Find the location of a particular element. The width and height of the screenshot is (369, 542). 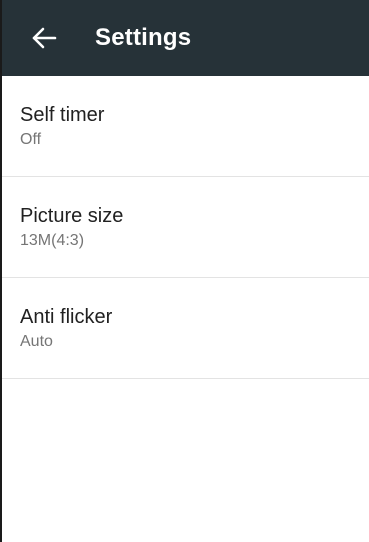

setting-title: Self timer is located at coordinates (62, 115).